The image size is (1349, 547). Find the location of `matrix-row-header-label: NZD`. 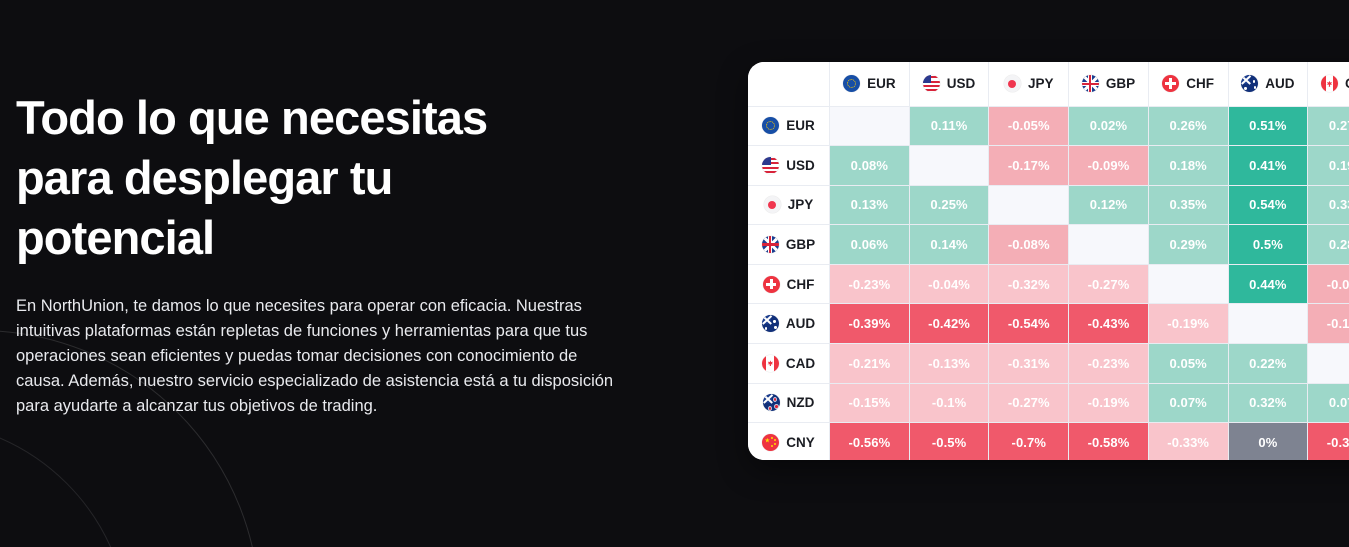

matrix-row-header-label: NZD is located at coordinates (800, 403).